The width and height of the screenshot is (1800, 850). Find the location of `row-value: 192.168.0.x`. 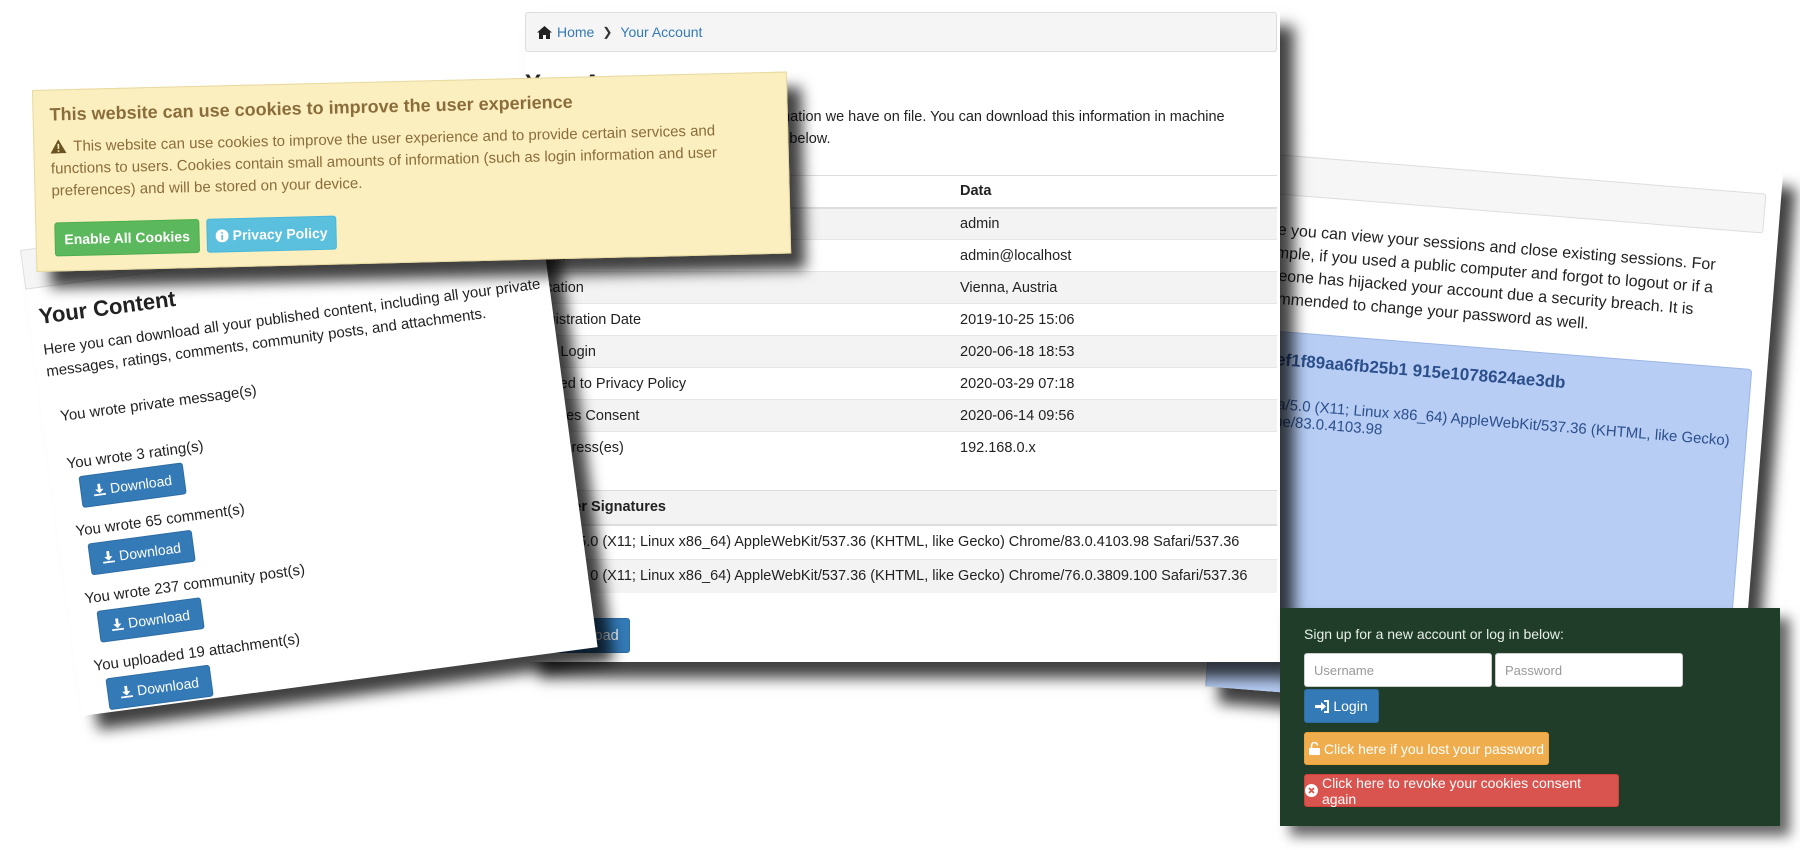

row-value: 192.168.0.x is located at coordinates (1115, 447).